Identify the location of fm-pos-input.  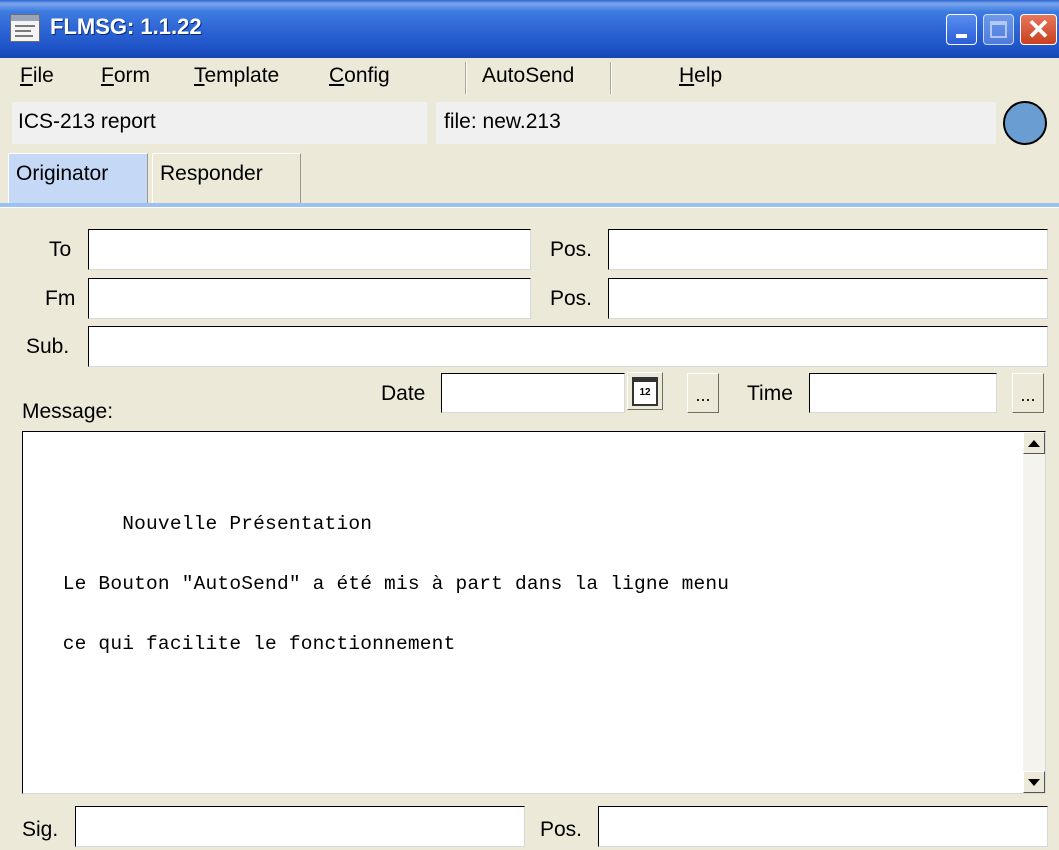
(828, 298).